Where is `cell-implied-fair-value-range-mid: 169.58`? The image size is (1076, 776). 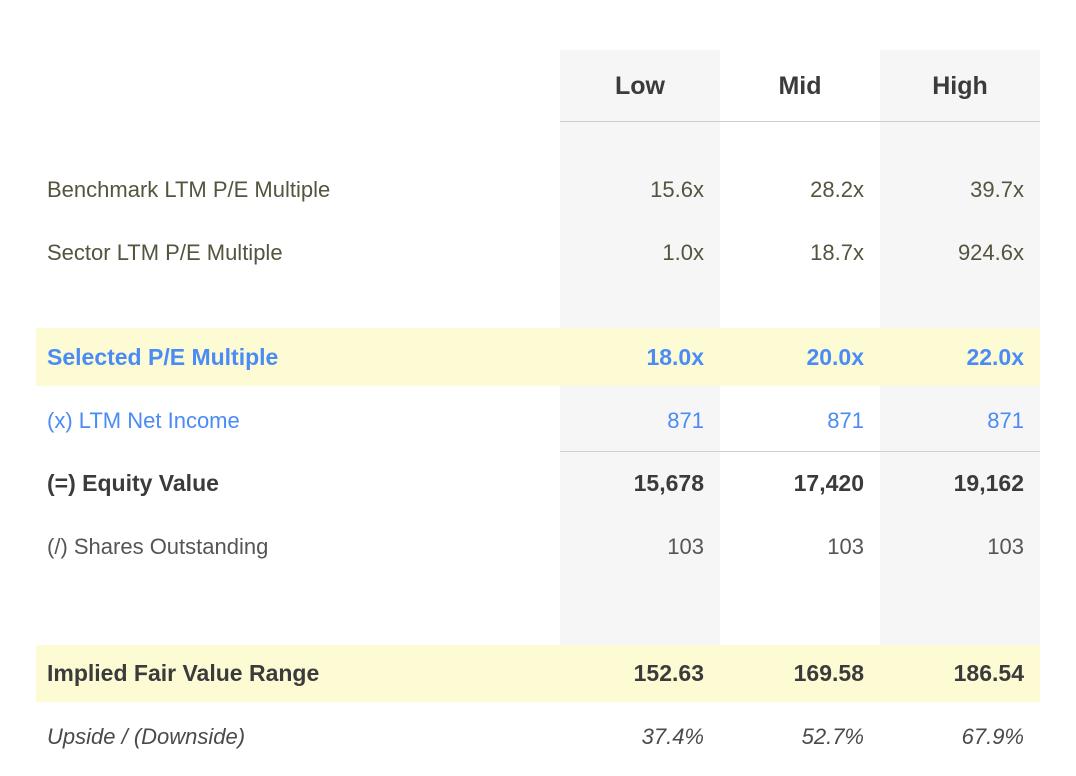
cell-implied-fair-value-range-mid: 169.58 is located at coordinates (828, 672).